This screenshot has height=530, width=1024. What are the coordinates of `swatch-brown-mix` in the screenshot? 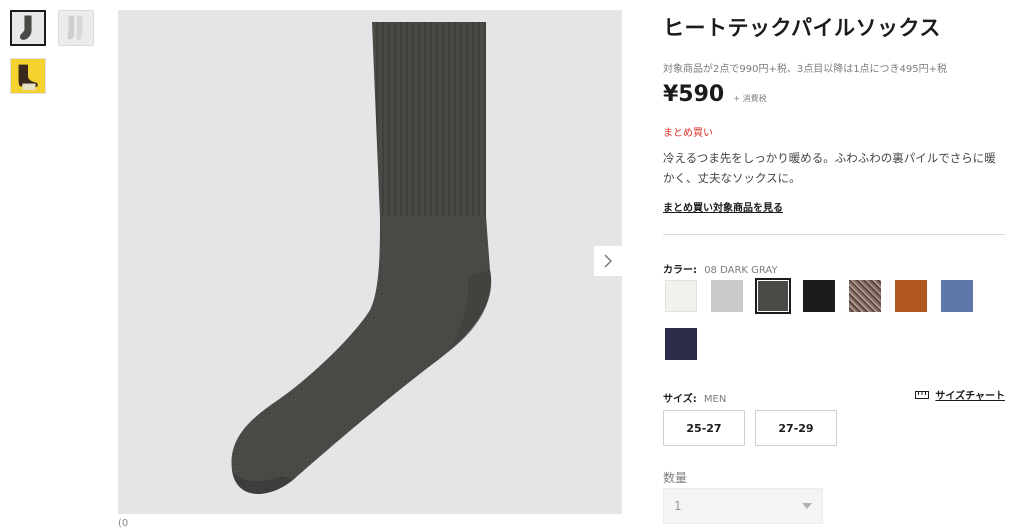 It's located at (865, 296).